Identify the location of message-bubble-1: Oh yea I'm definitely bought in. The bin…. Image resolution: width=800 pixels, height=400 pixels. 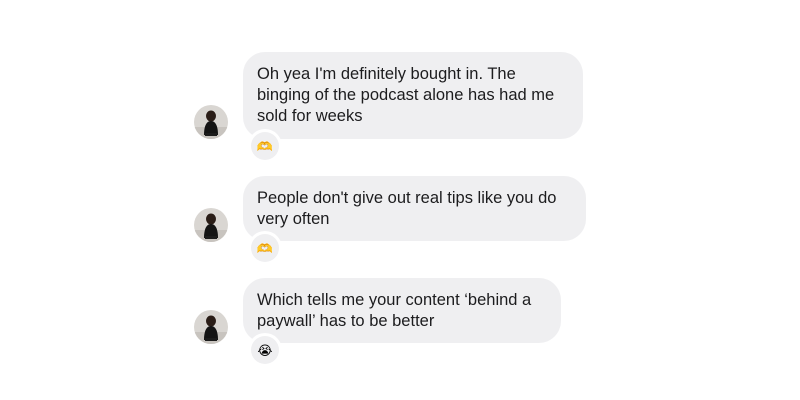
(413, 95).